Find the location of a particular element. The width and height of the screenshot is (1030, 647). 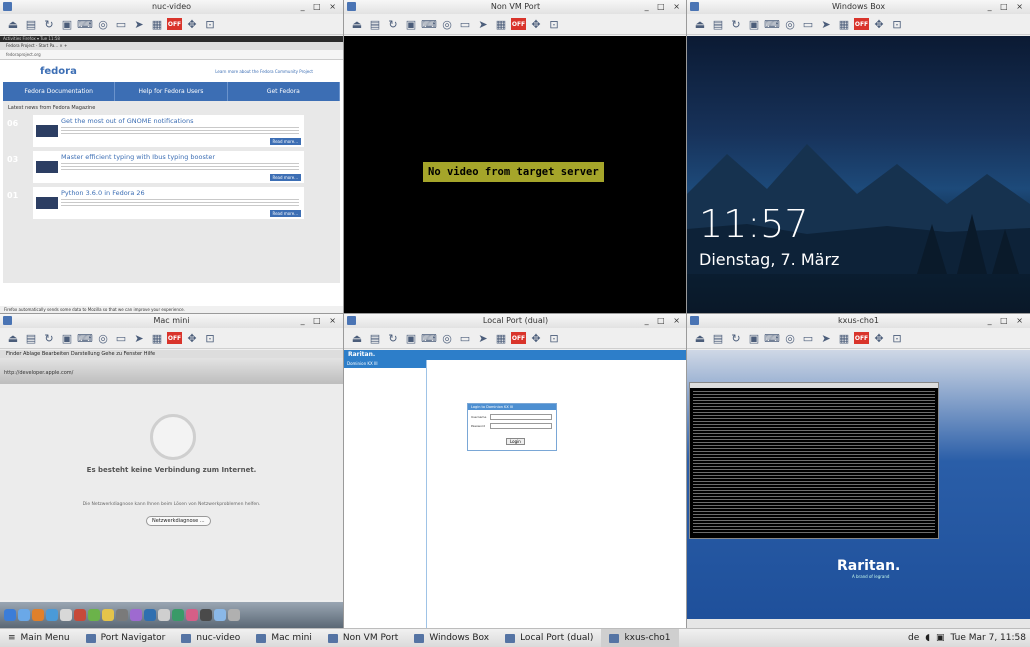

username-field is located at coordinates (521, 417).